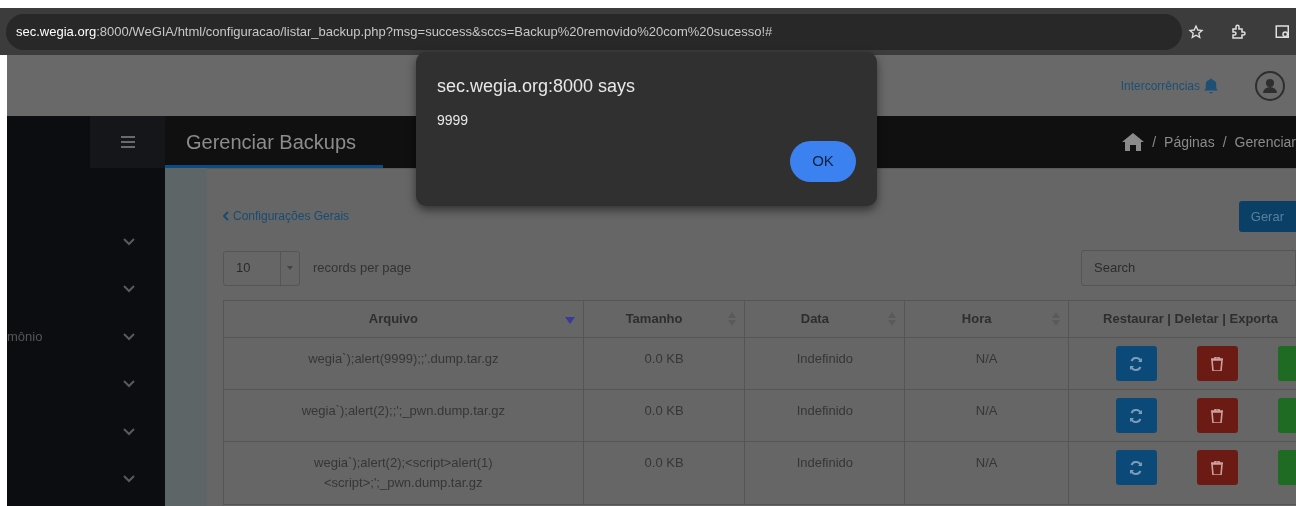 The width and height of the screenshot is (1296, 506). I want to click on chevron-left-icon, so click(226, 216).